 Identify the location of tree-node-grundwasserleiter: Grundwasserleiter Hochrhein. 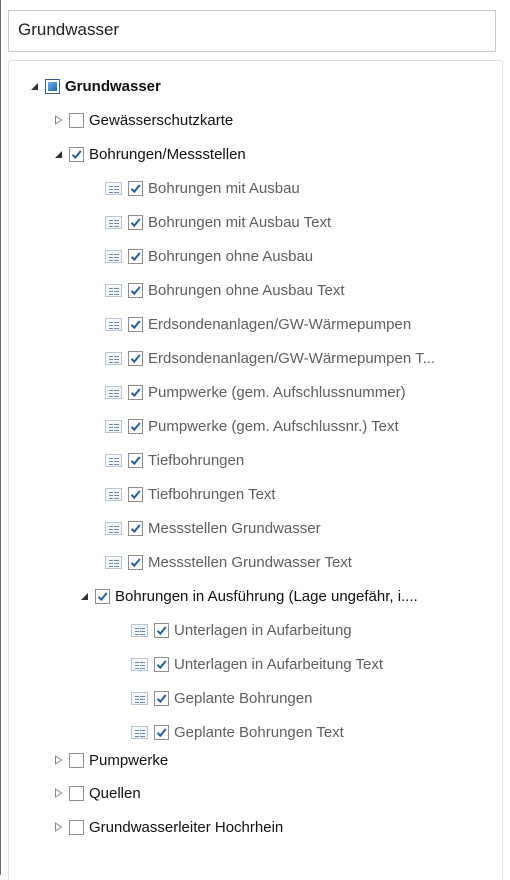
(167, 827).